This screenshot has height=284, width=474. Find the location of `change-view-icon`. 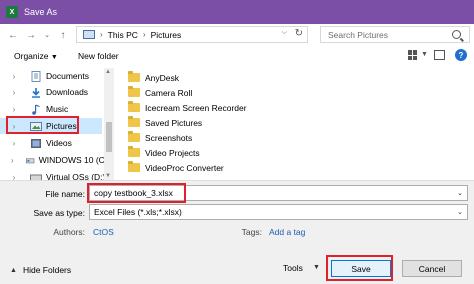

change-view-icon is located at coordinates (413, 55).